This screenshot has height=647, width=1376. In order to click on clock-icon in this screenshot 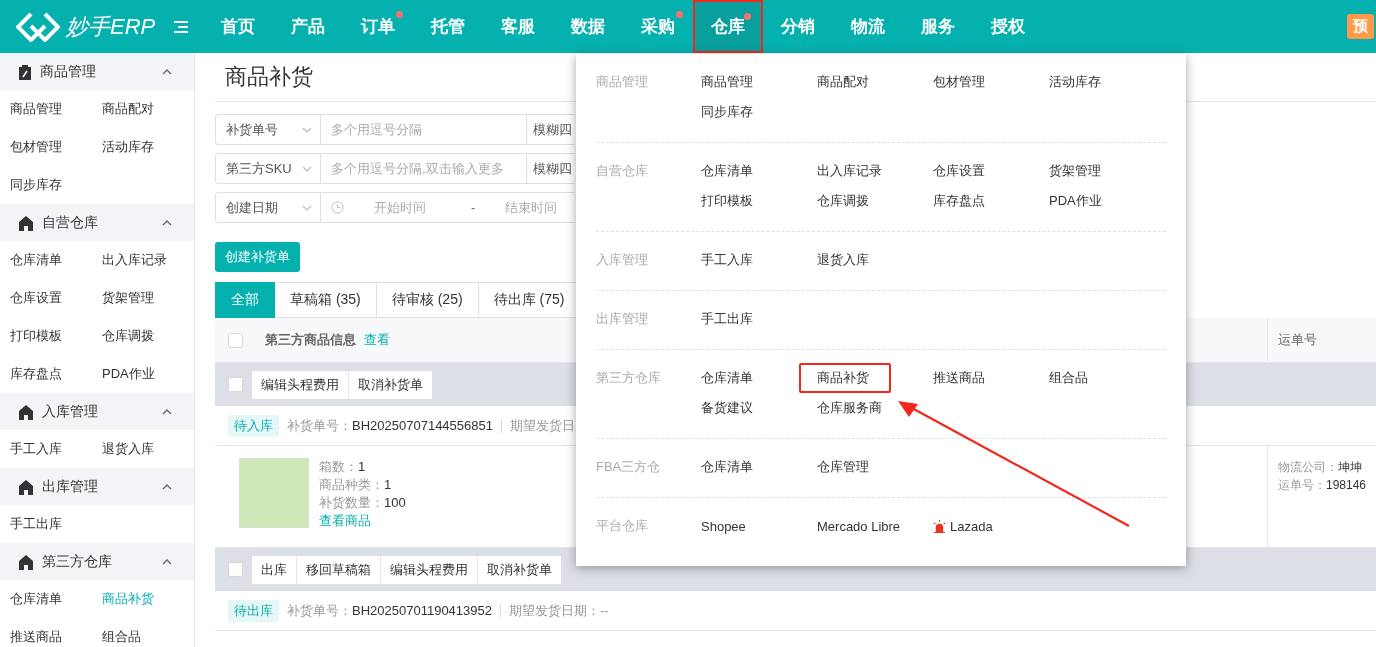, I will do `click(337, 207)`.